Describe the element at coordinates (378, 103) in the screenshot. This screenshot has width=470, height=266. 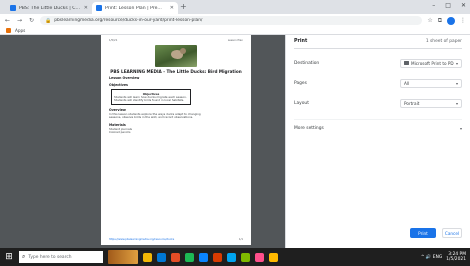
I see `layout-row: Layout Portrait ▾` at that location.